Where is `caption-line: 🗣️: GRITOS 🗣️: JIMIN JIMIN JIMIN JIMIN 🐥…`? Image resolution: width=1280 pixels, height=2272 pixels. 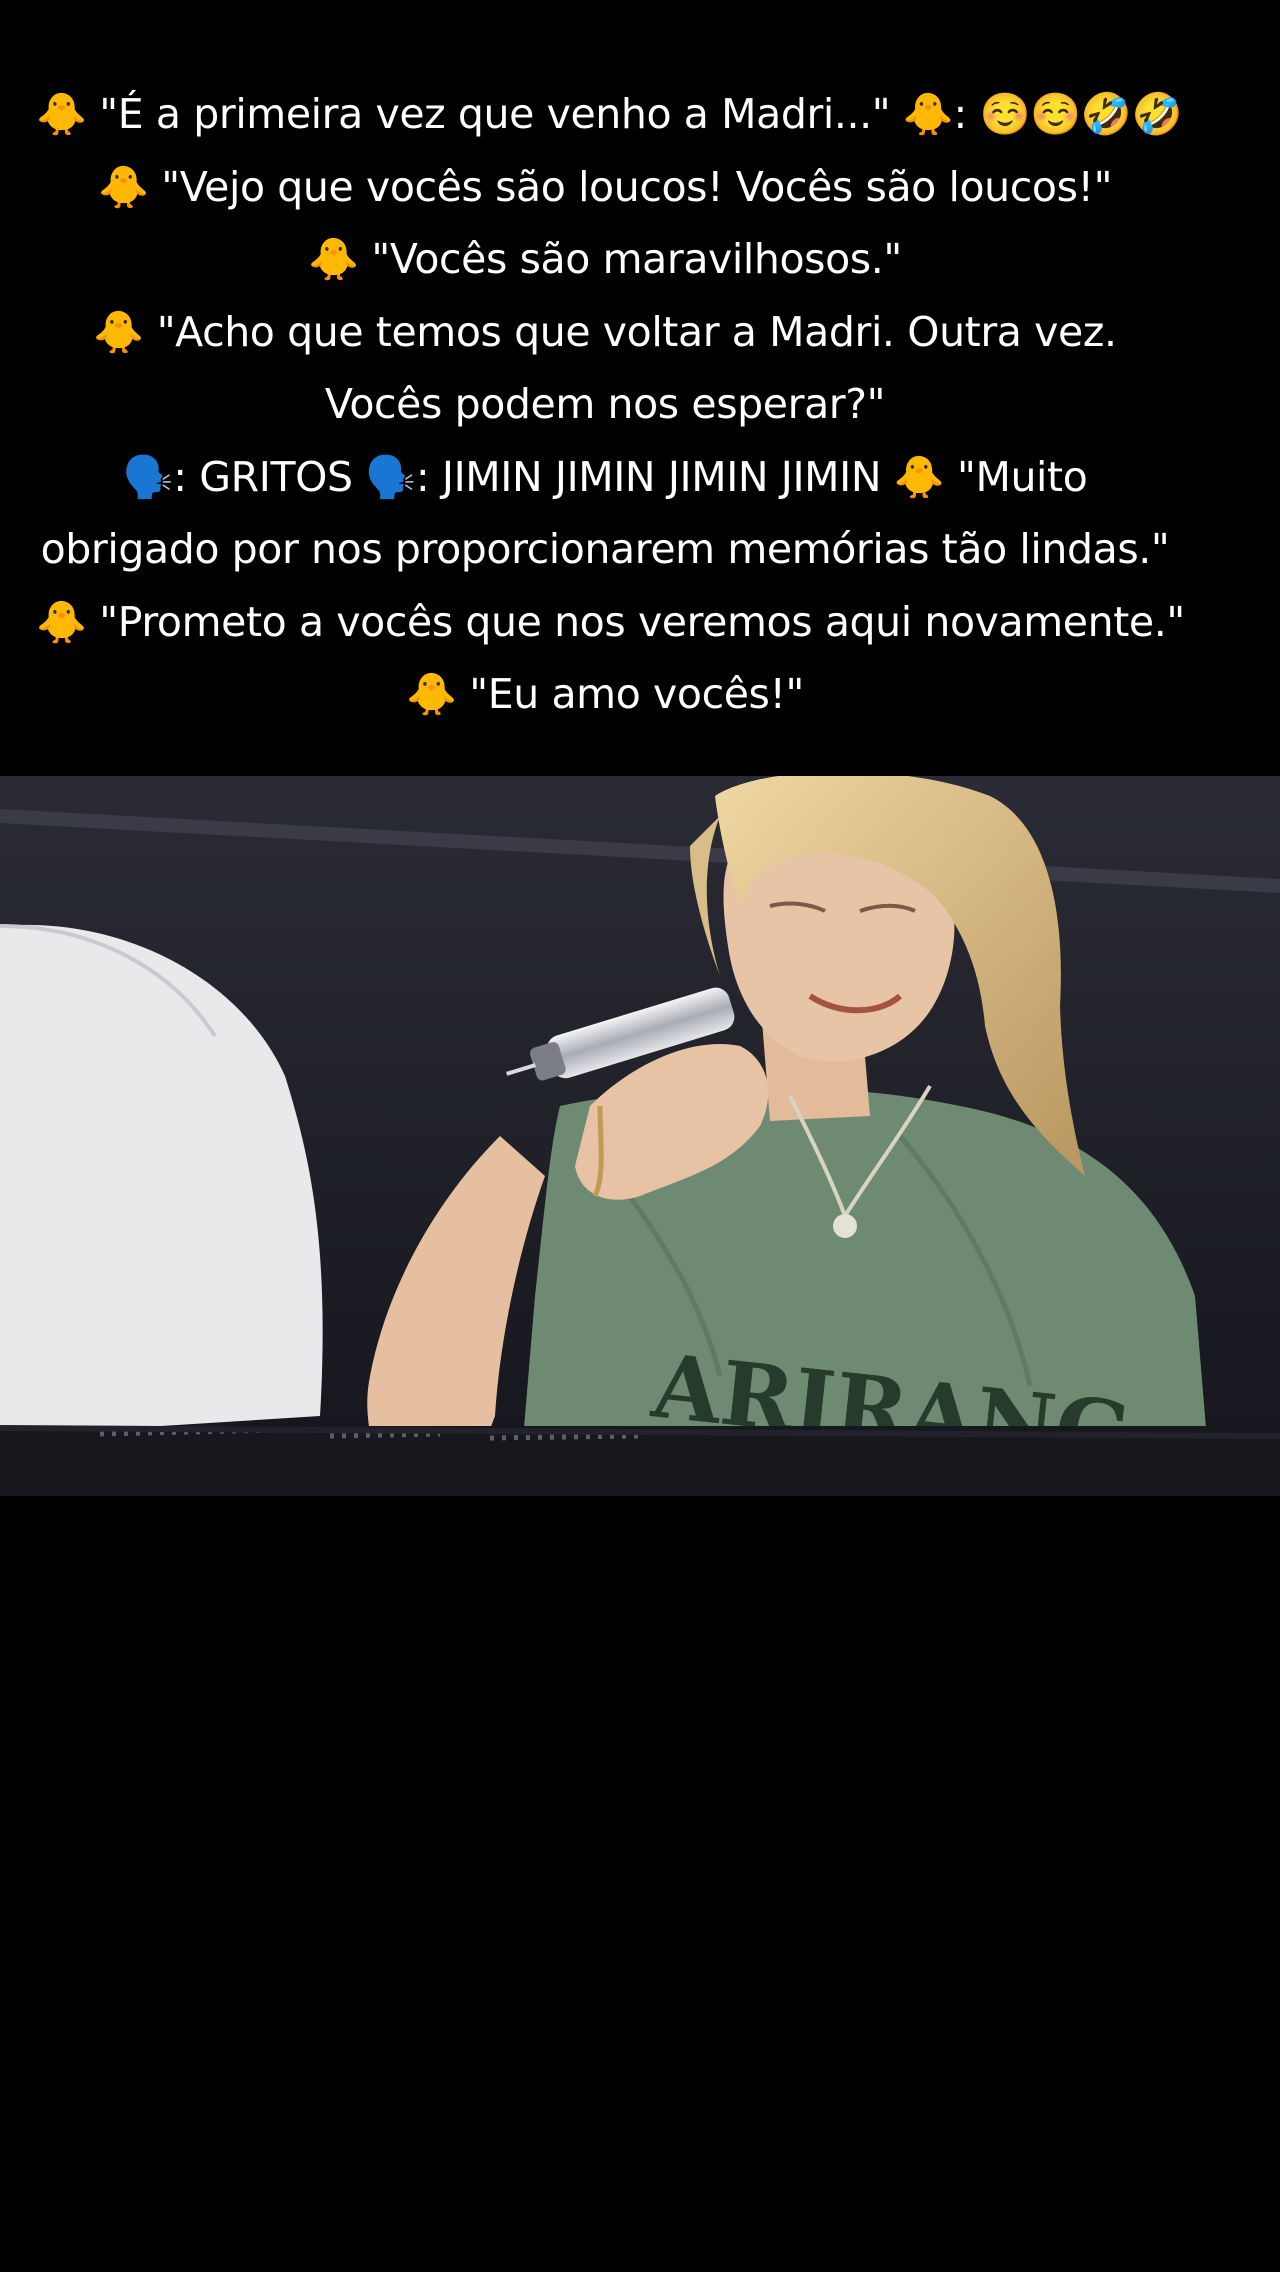
caption-line: 🗣️: GRITOS 🗣️: JIMIN JIMIN JIMIN JIMIN 🐥… is located at coordinates (605, 513).